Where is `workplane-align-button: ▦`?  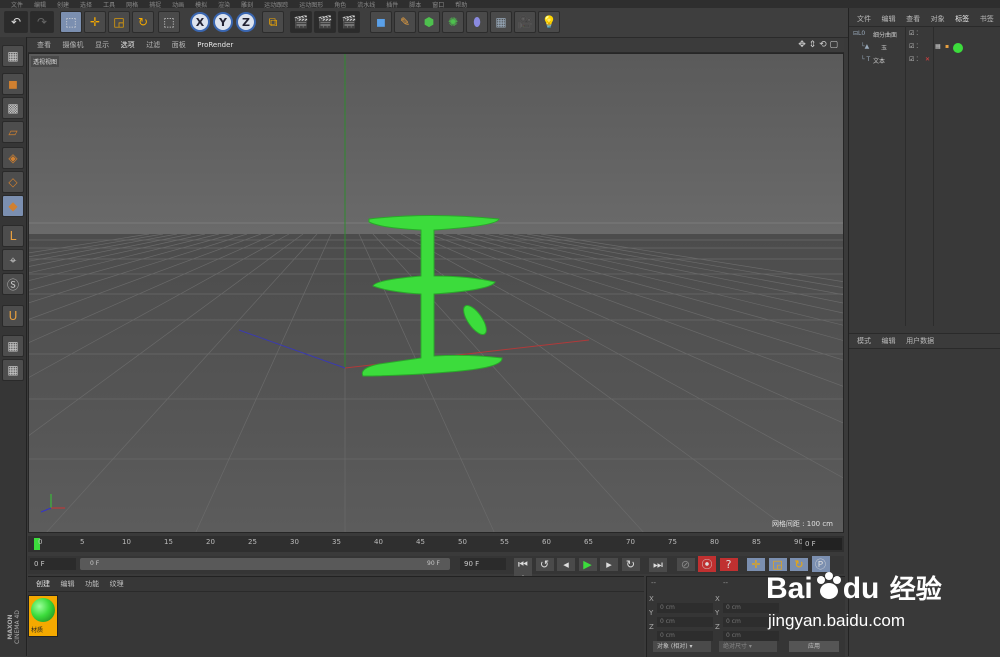 workplane-align-button: ▦ is located at coordinates (13, 370).